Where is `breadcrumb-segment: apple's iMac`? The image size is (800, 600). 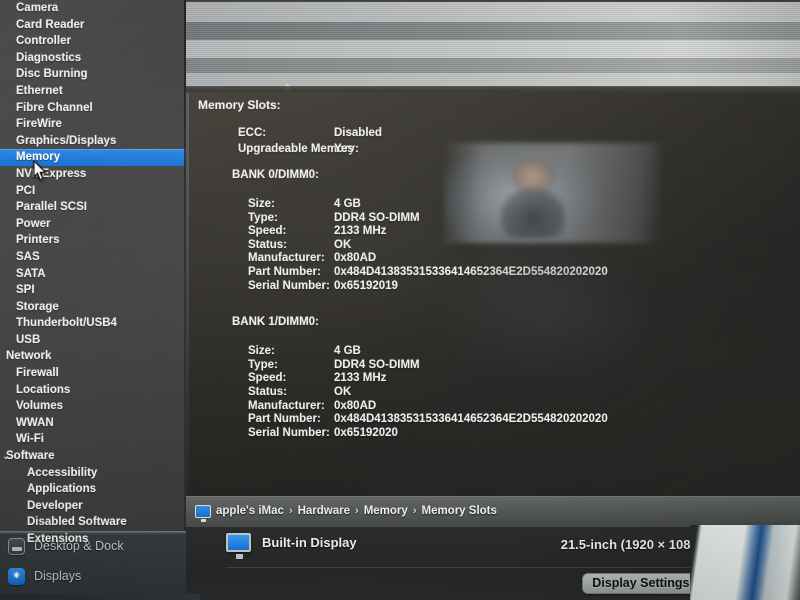 breadcrumb-segment: apple's iMac is located at coordinates (250, 511).